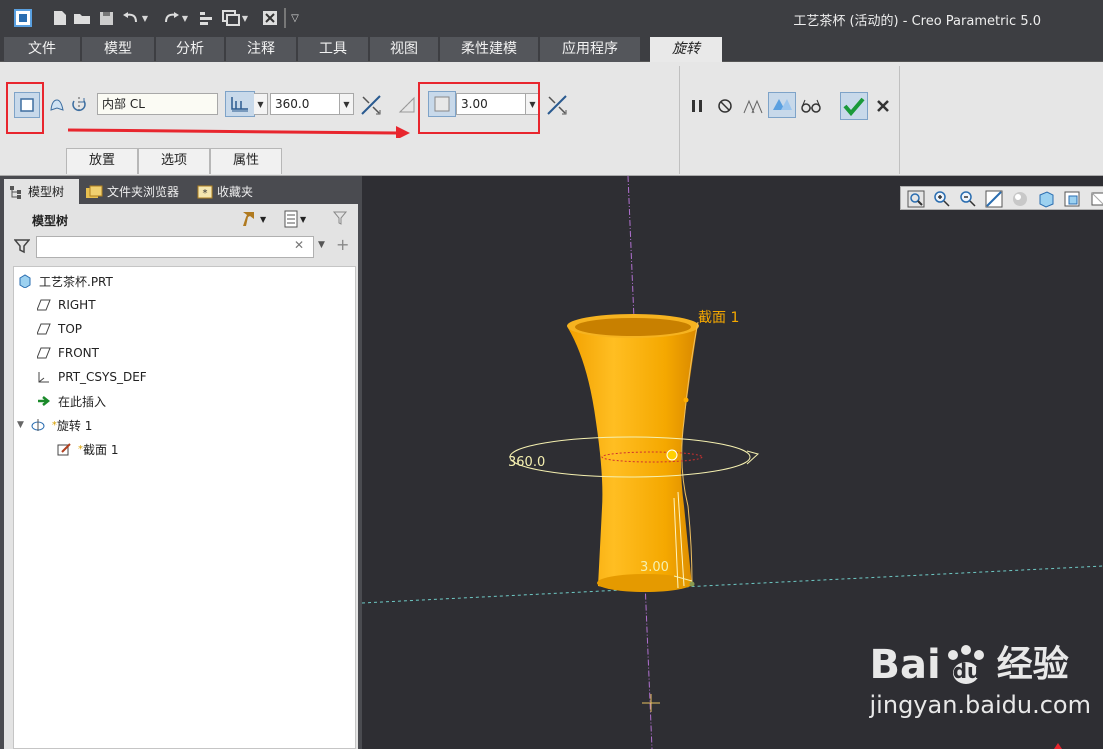 Image resolution: width=1103 pixels, height=749 pixels. Describe the element at coordinates (686, 49) in the screenshot. I see `tab-revolve: 旋转` at that location.